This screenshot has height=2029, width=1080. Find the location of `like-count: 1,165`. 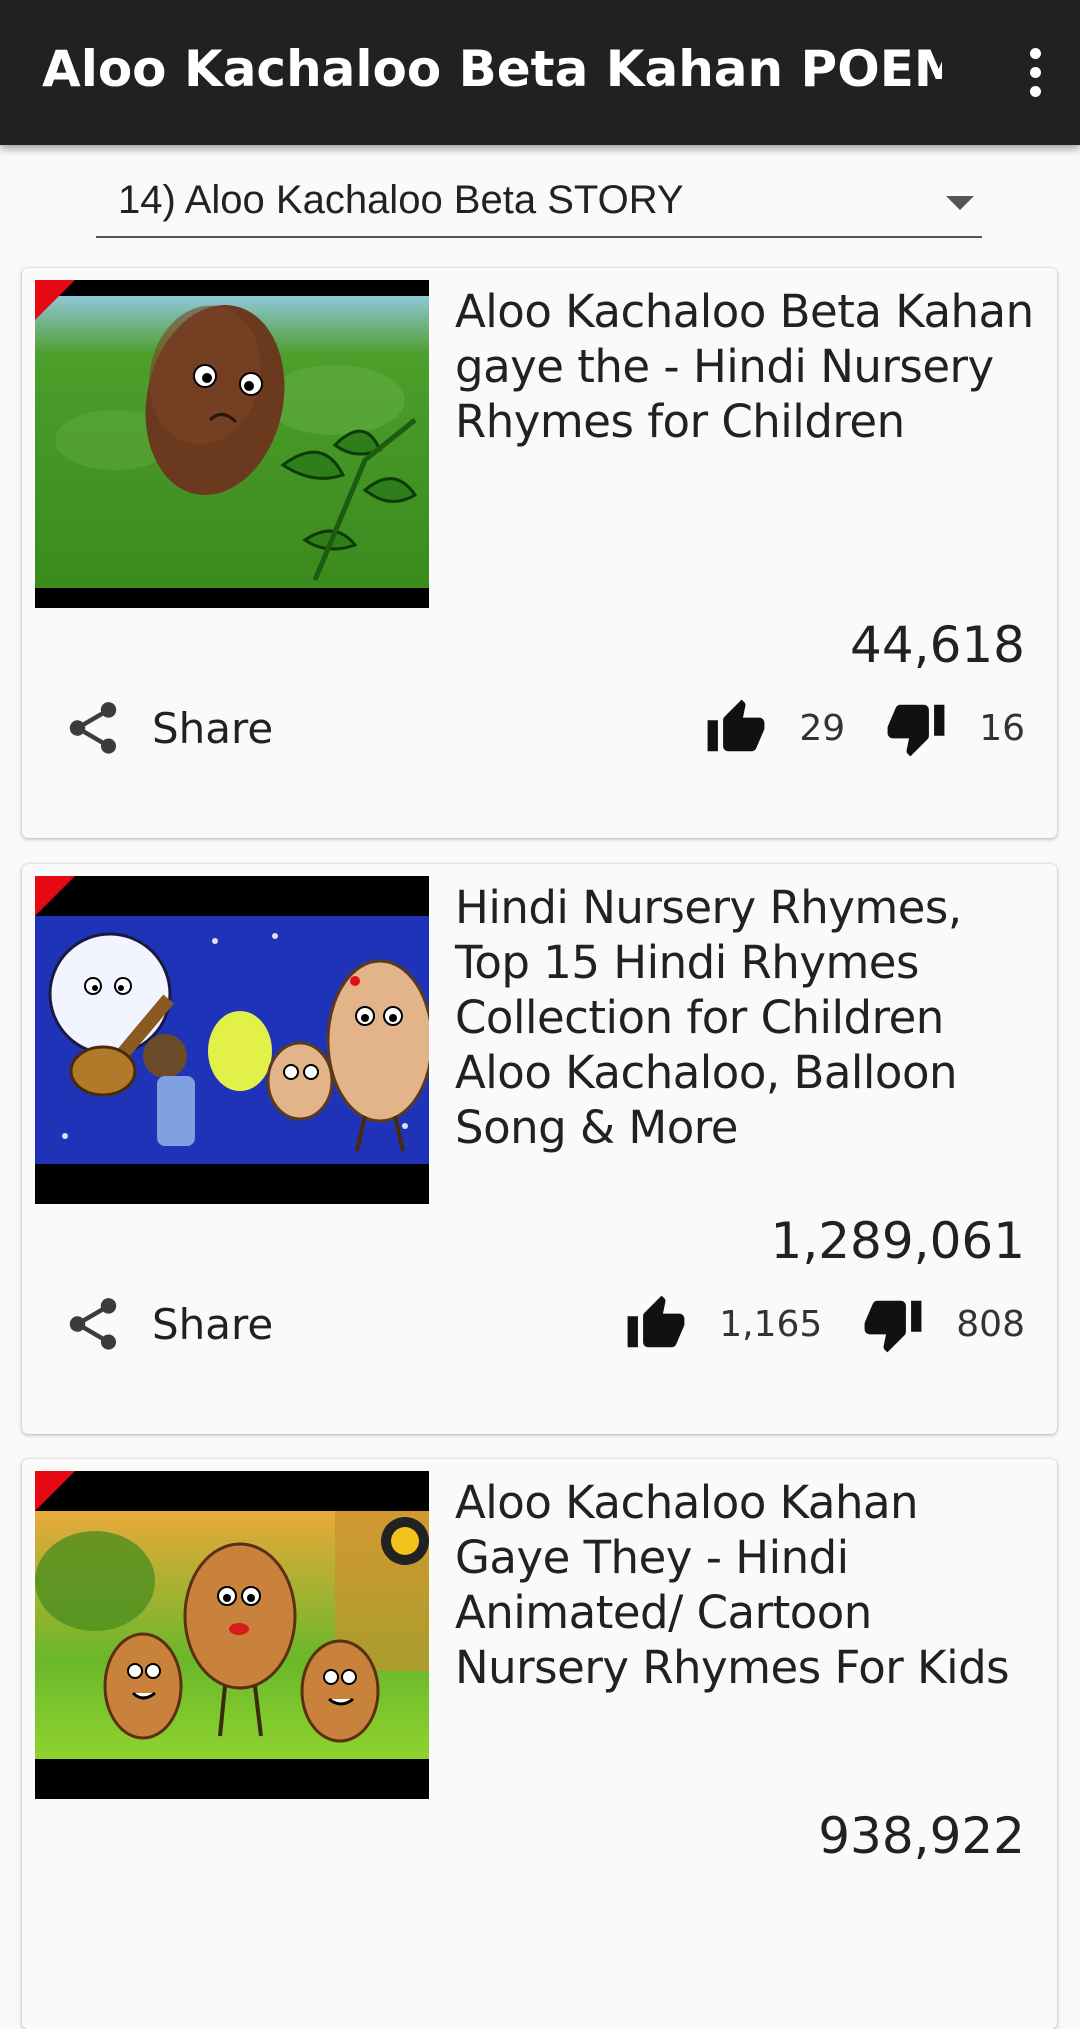

like-count: 1,165 is located at coordinates (771, 1324).